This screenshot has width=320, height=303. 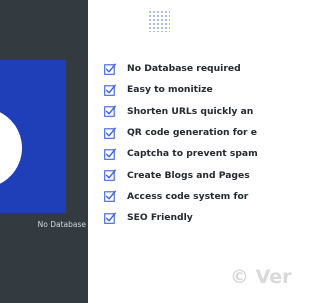 What do you see at coordinates (192, 133) in the screenshot?
I see `feature-label: QR code generation for e` at bounding box center [192, 133].